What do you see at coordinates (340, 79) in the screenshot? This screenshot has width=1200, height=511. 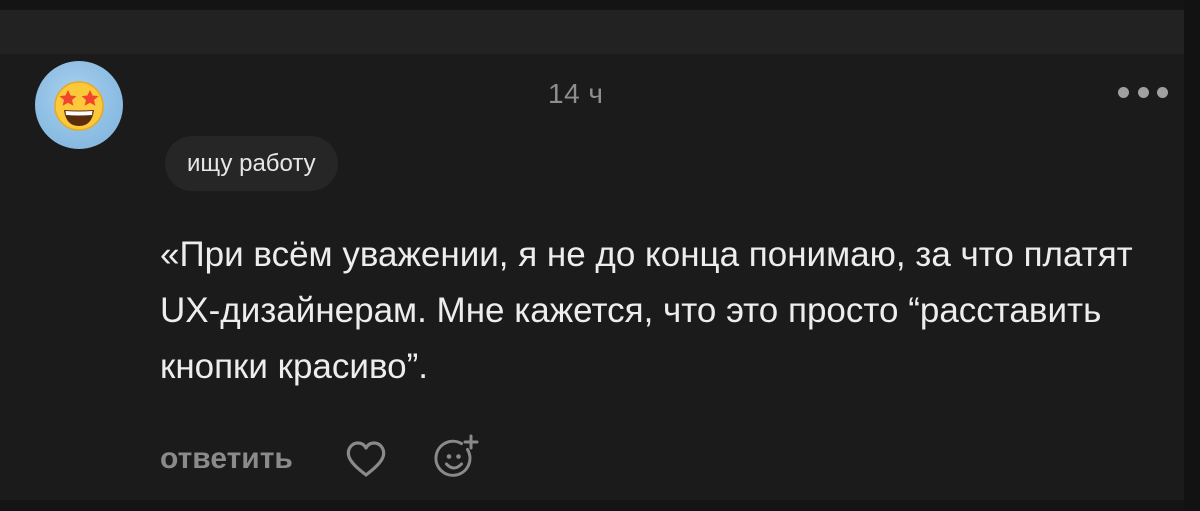 I see `username` at bounding box center [340, 79].